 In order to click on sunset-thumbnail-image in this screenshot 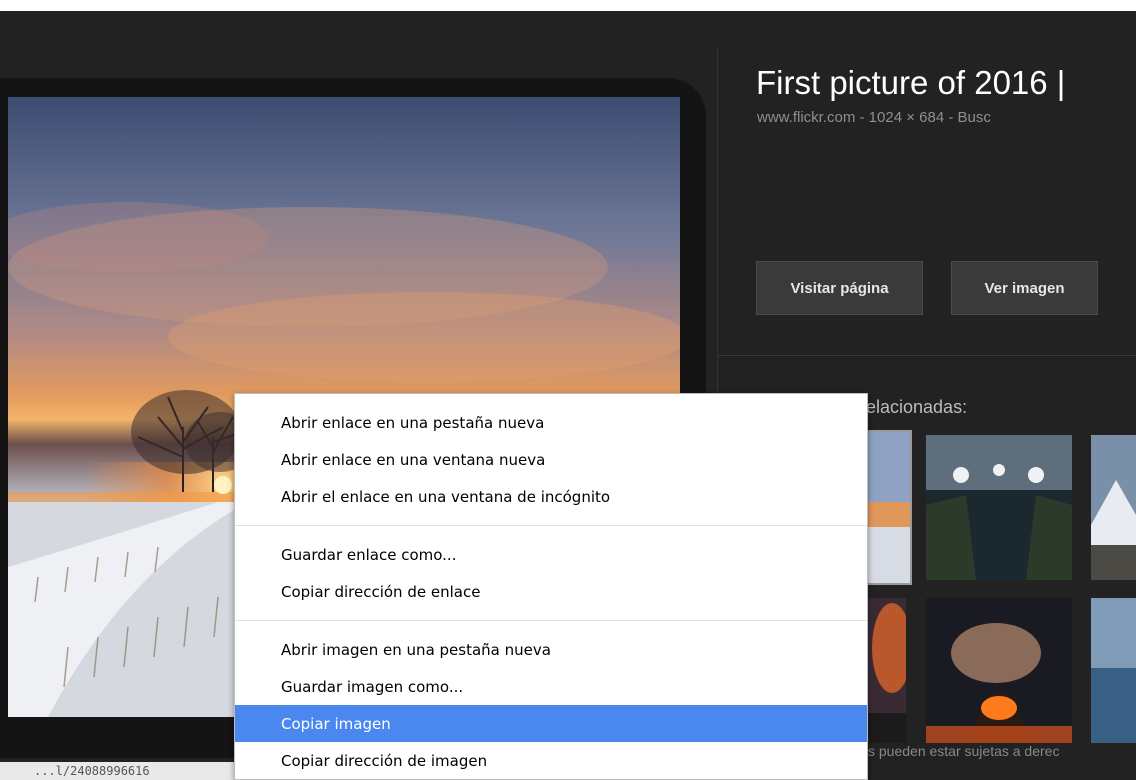, I will do `click(887, 507)`.